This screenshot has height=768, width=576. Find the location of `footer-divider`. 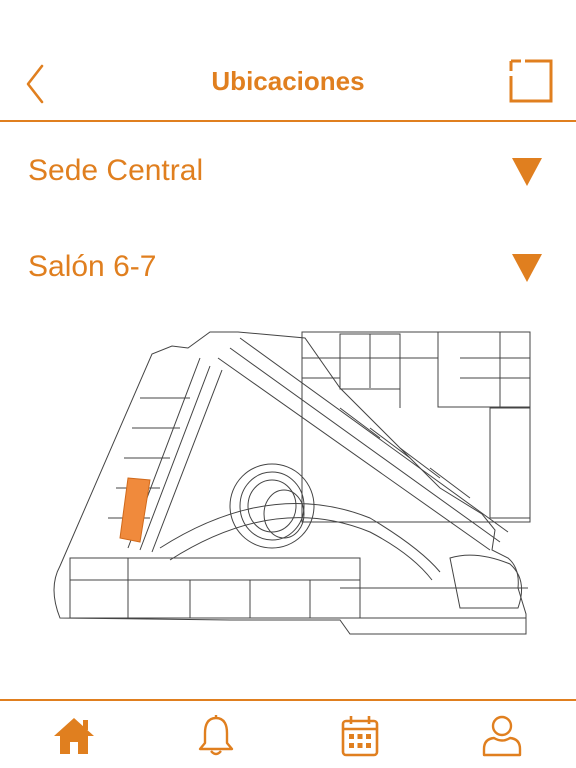

footer-divider is located at coordinates (288, 700).